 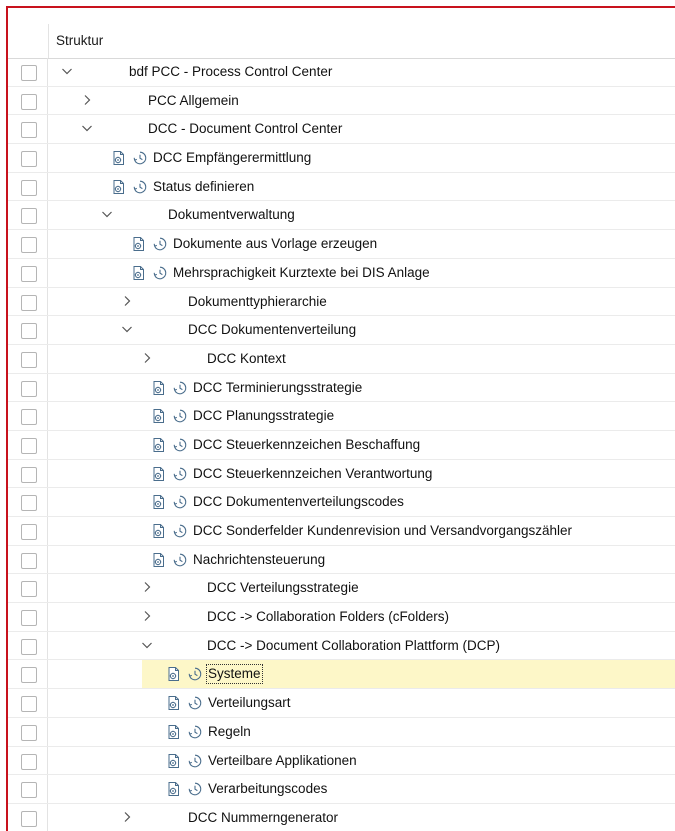 I want to click on tree-node-label: Systeme, so click(x=234, y=674).